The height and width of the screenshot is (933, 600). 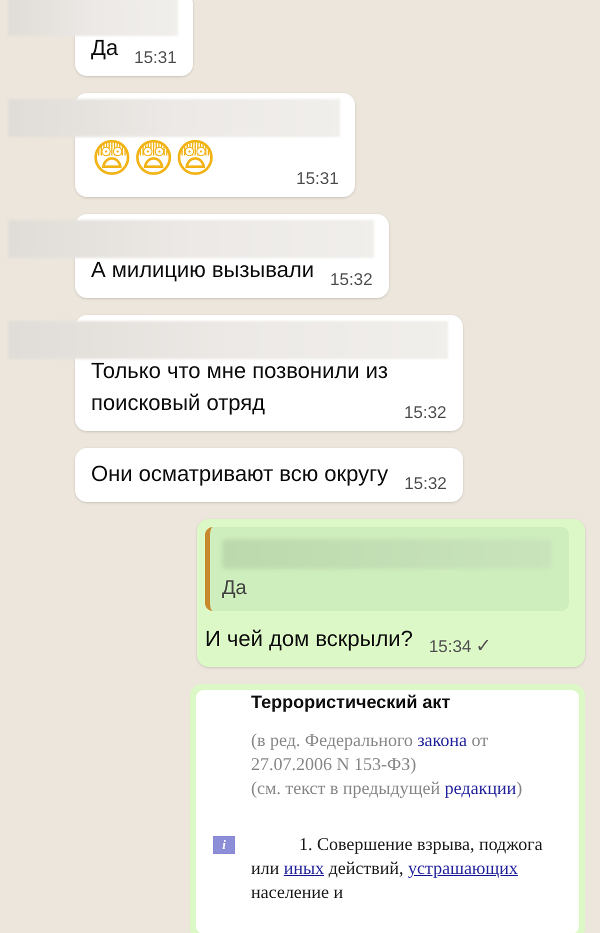 I want to click on message-text: Только что мне позвонили из поисковый отряд, so click(x=239, y=387).